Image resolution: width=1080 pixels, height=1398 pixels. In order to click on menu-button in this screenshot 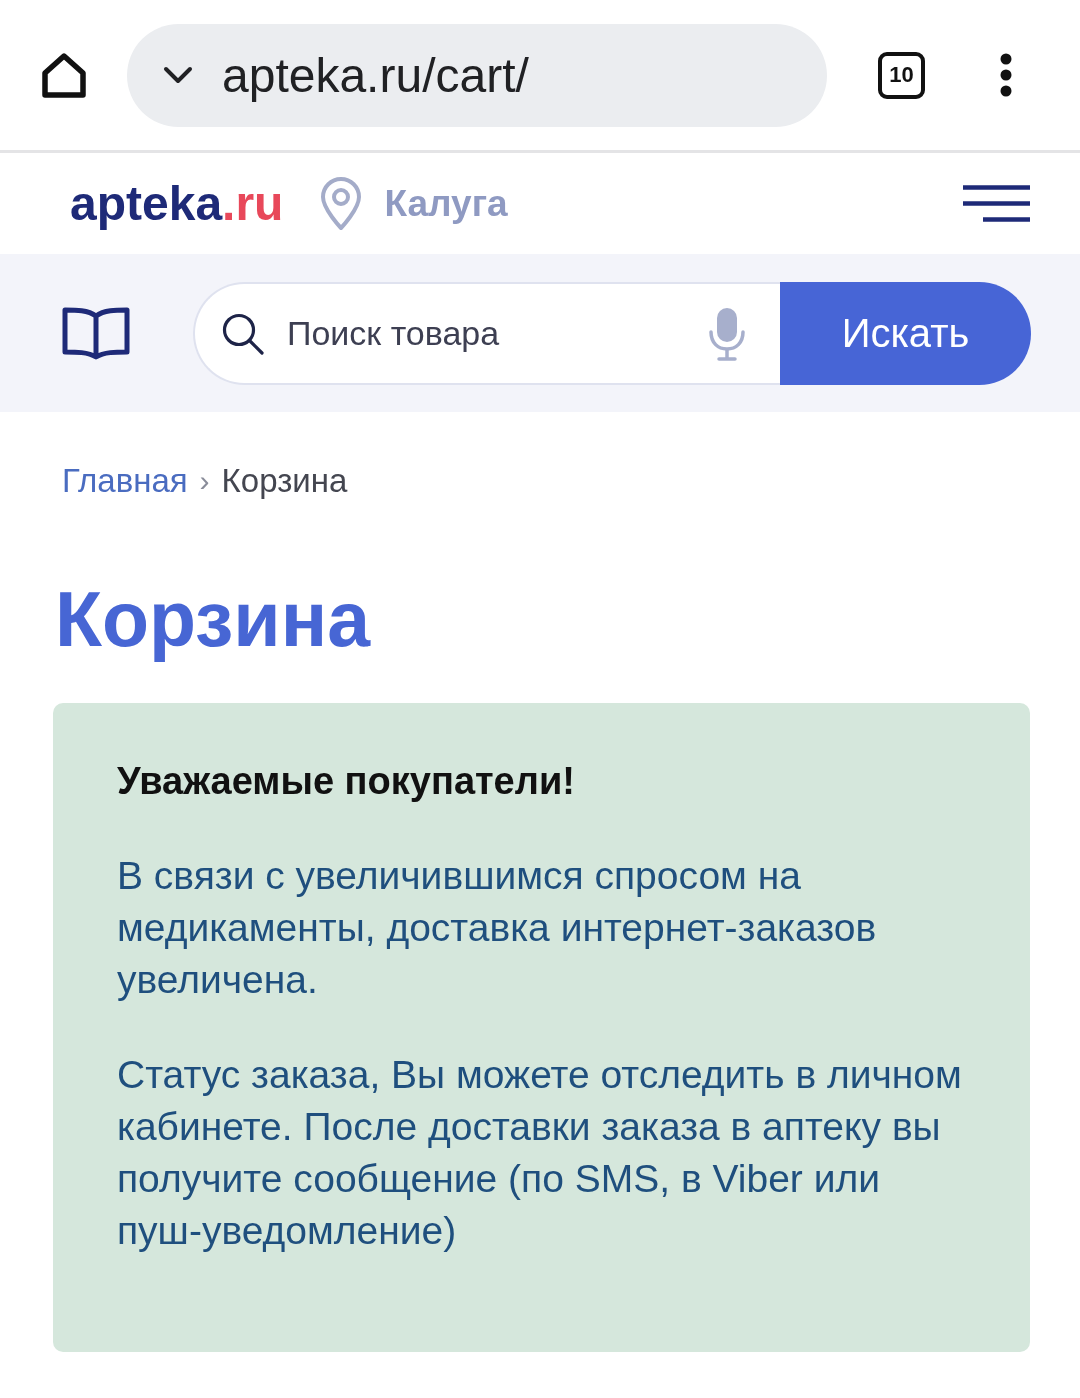, I will do `click(996, 203)`.